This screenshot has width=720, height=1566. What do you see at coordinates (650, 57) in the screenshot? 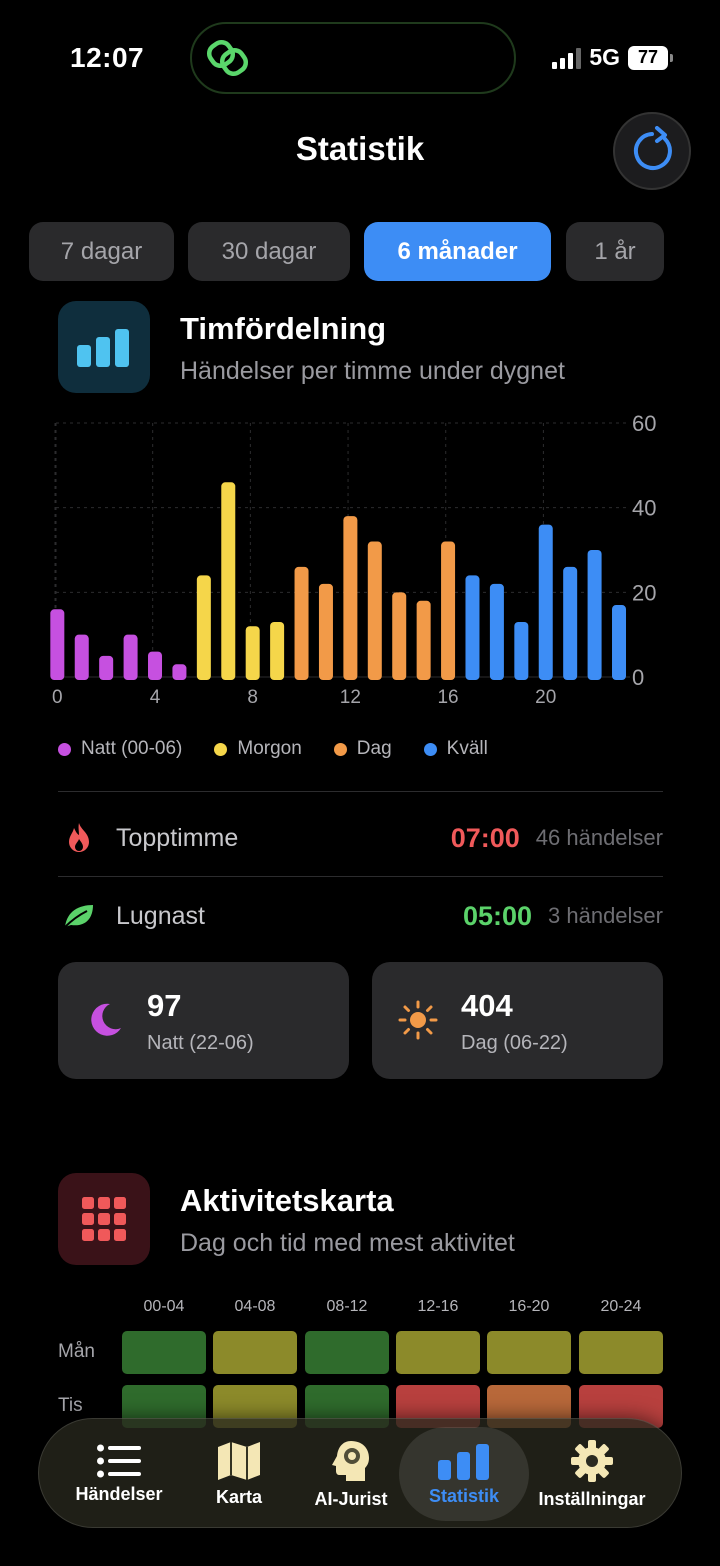
I see `battery-icon: 77` at bounding box center [650, 57].